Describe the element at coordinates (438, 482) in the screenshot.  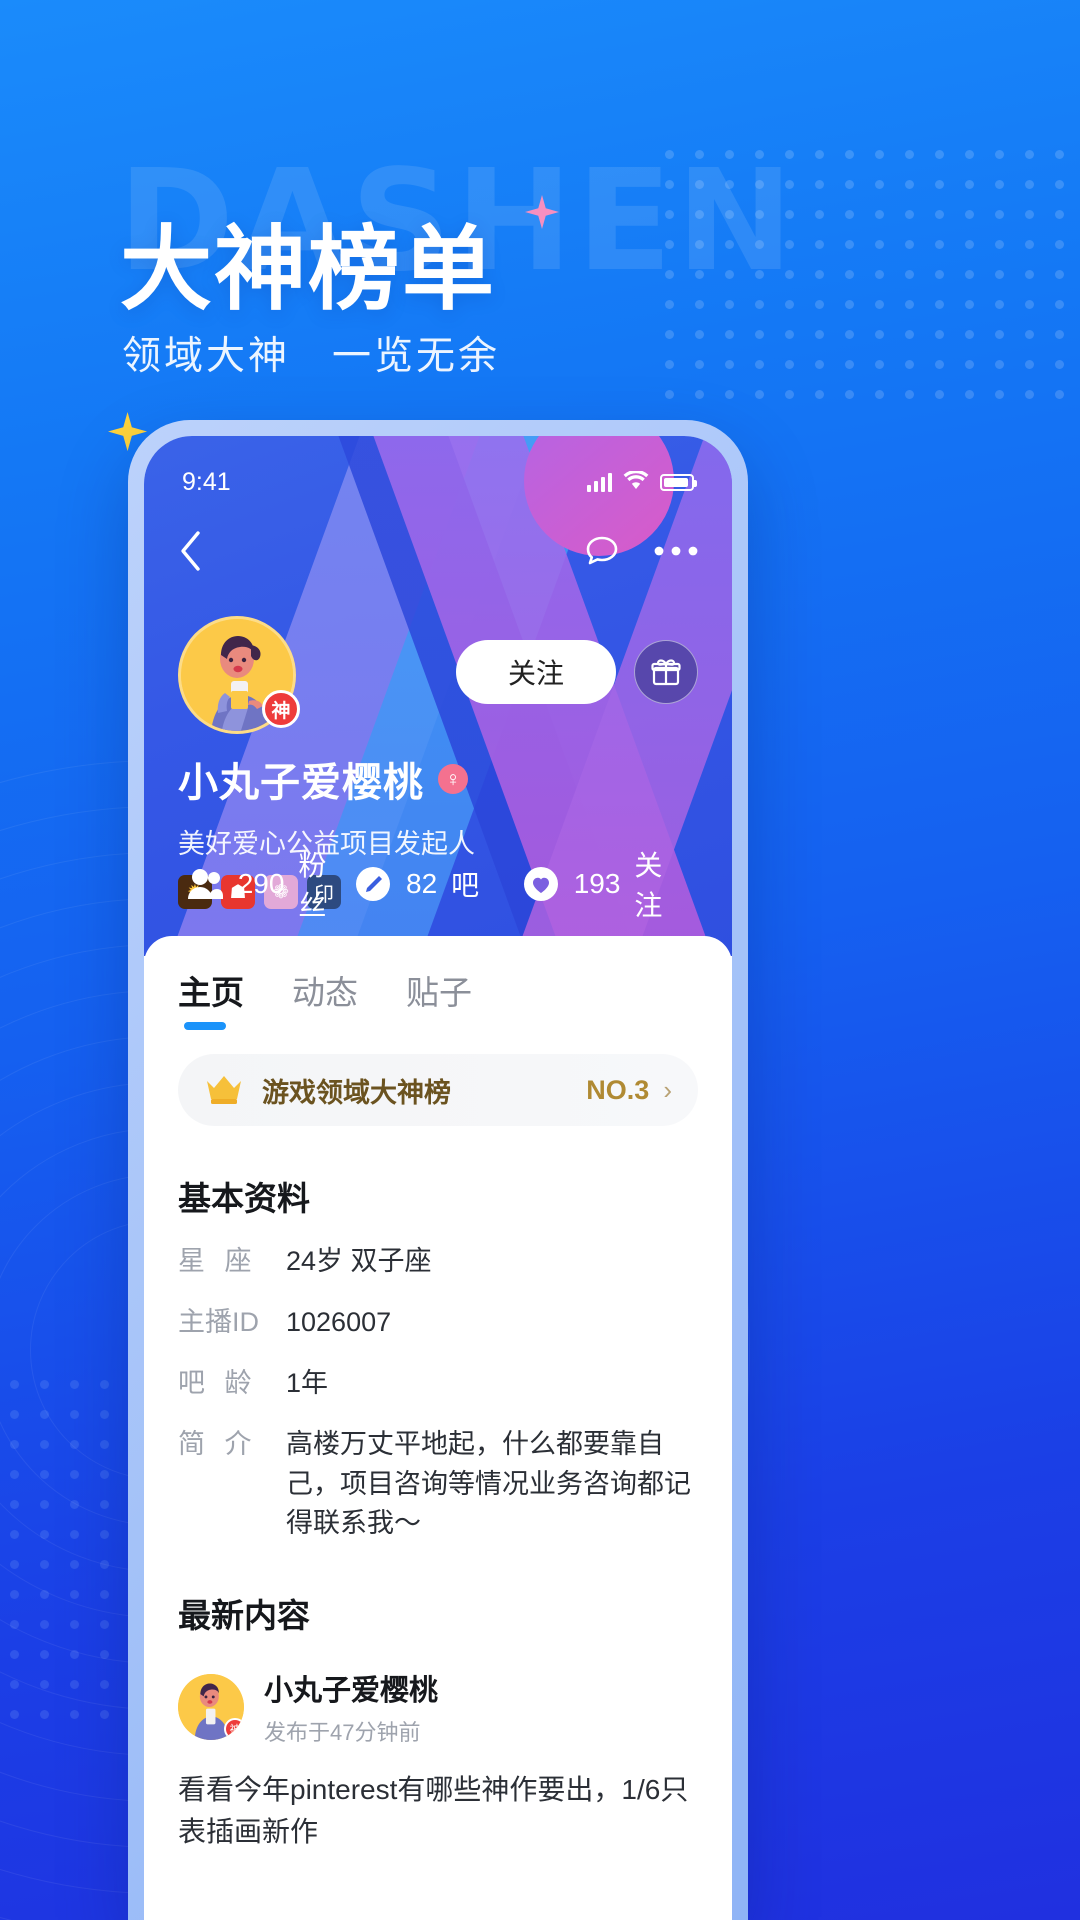
I see `status-bar: 9:41` at that location.